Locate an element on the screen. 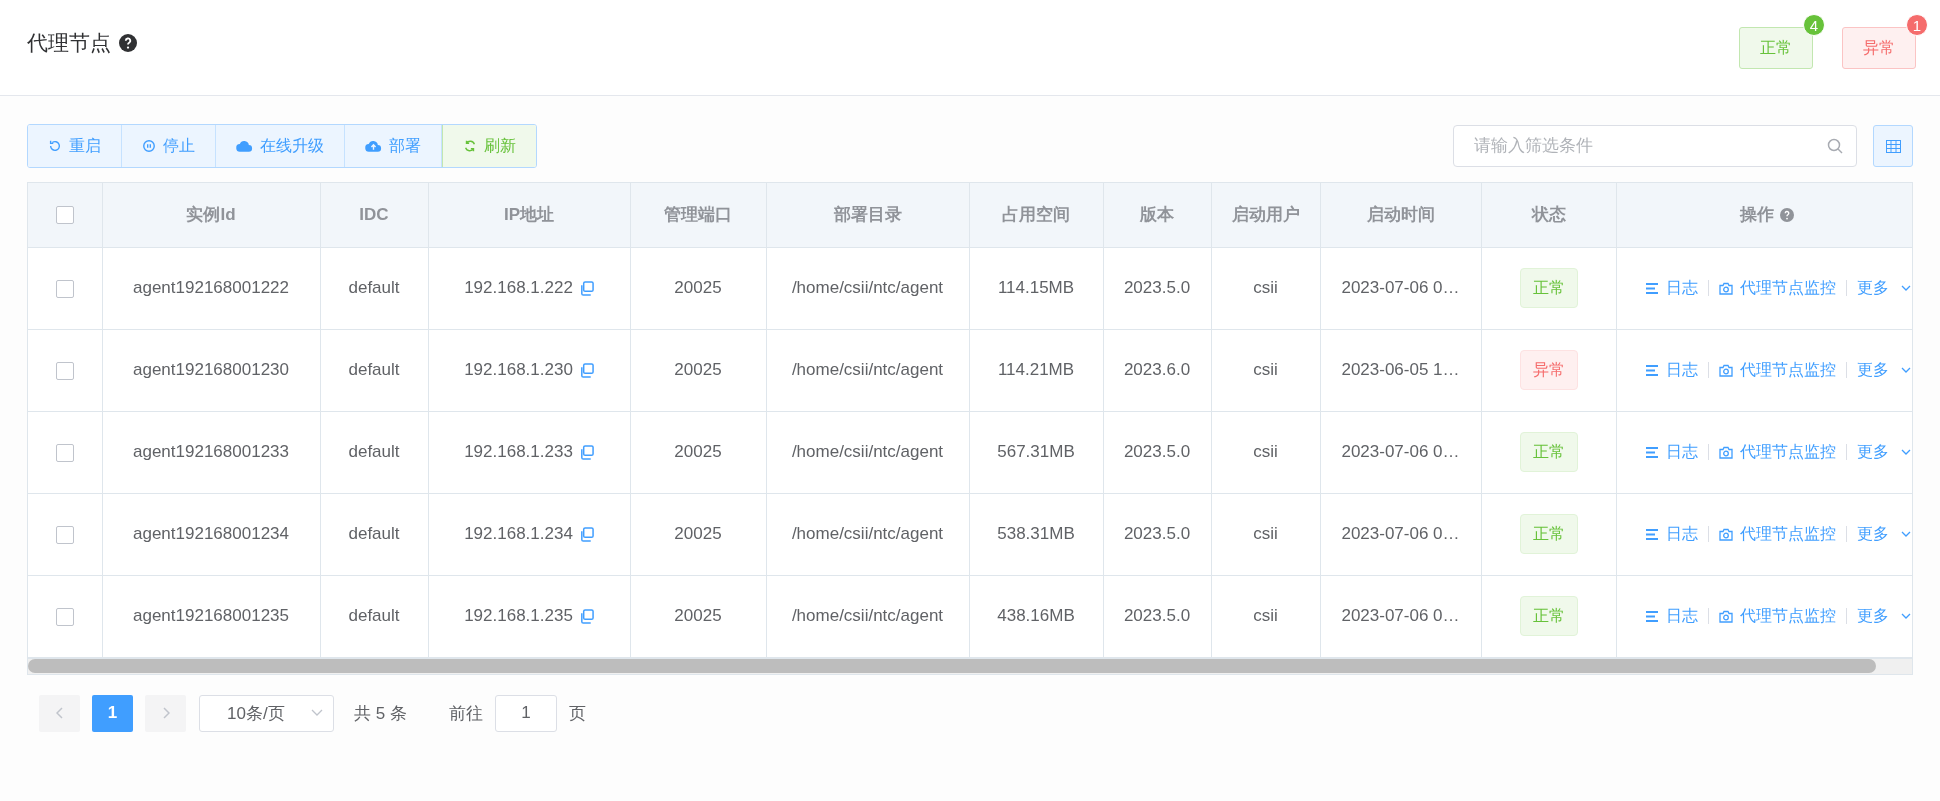 This screenshot has height=801, width=1940. column-header: IP地址 is located at coordinates (529, 215).